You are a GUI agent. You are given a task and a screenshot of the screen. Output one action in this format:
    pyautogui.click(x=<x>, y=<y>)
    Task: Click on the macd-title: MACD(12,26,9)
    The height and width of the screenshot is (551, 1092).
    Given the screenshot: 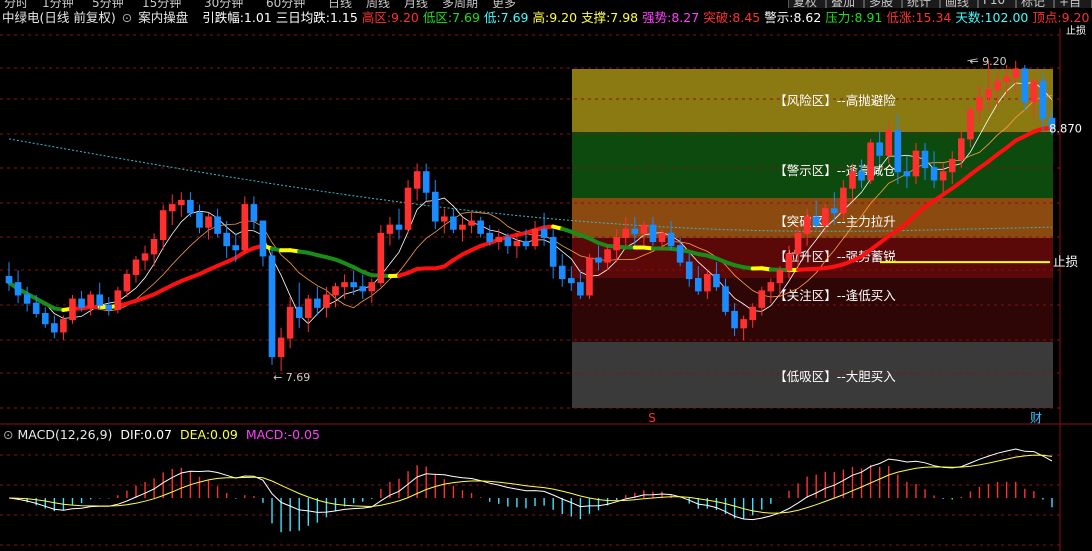 What is the action you would take?
    pyautogui.click(x=64, y=434)
    